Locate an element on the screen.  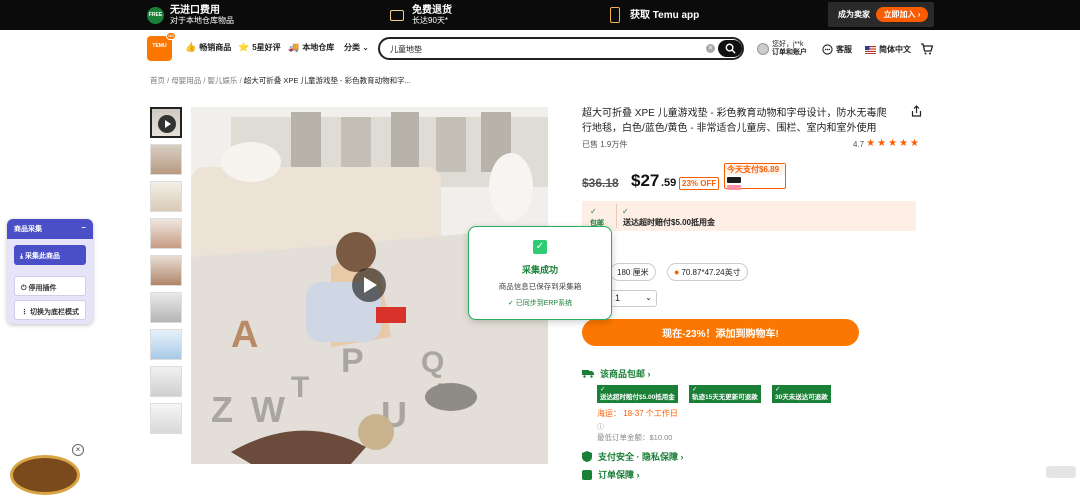
payment-security: 支付安全 · 隐私保障 › is located at coordinates (633, 456).